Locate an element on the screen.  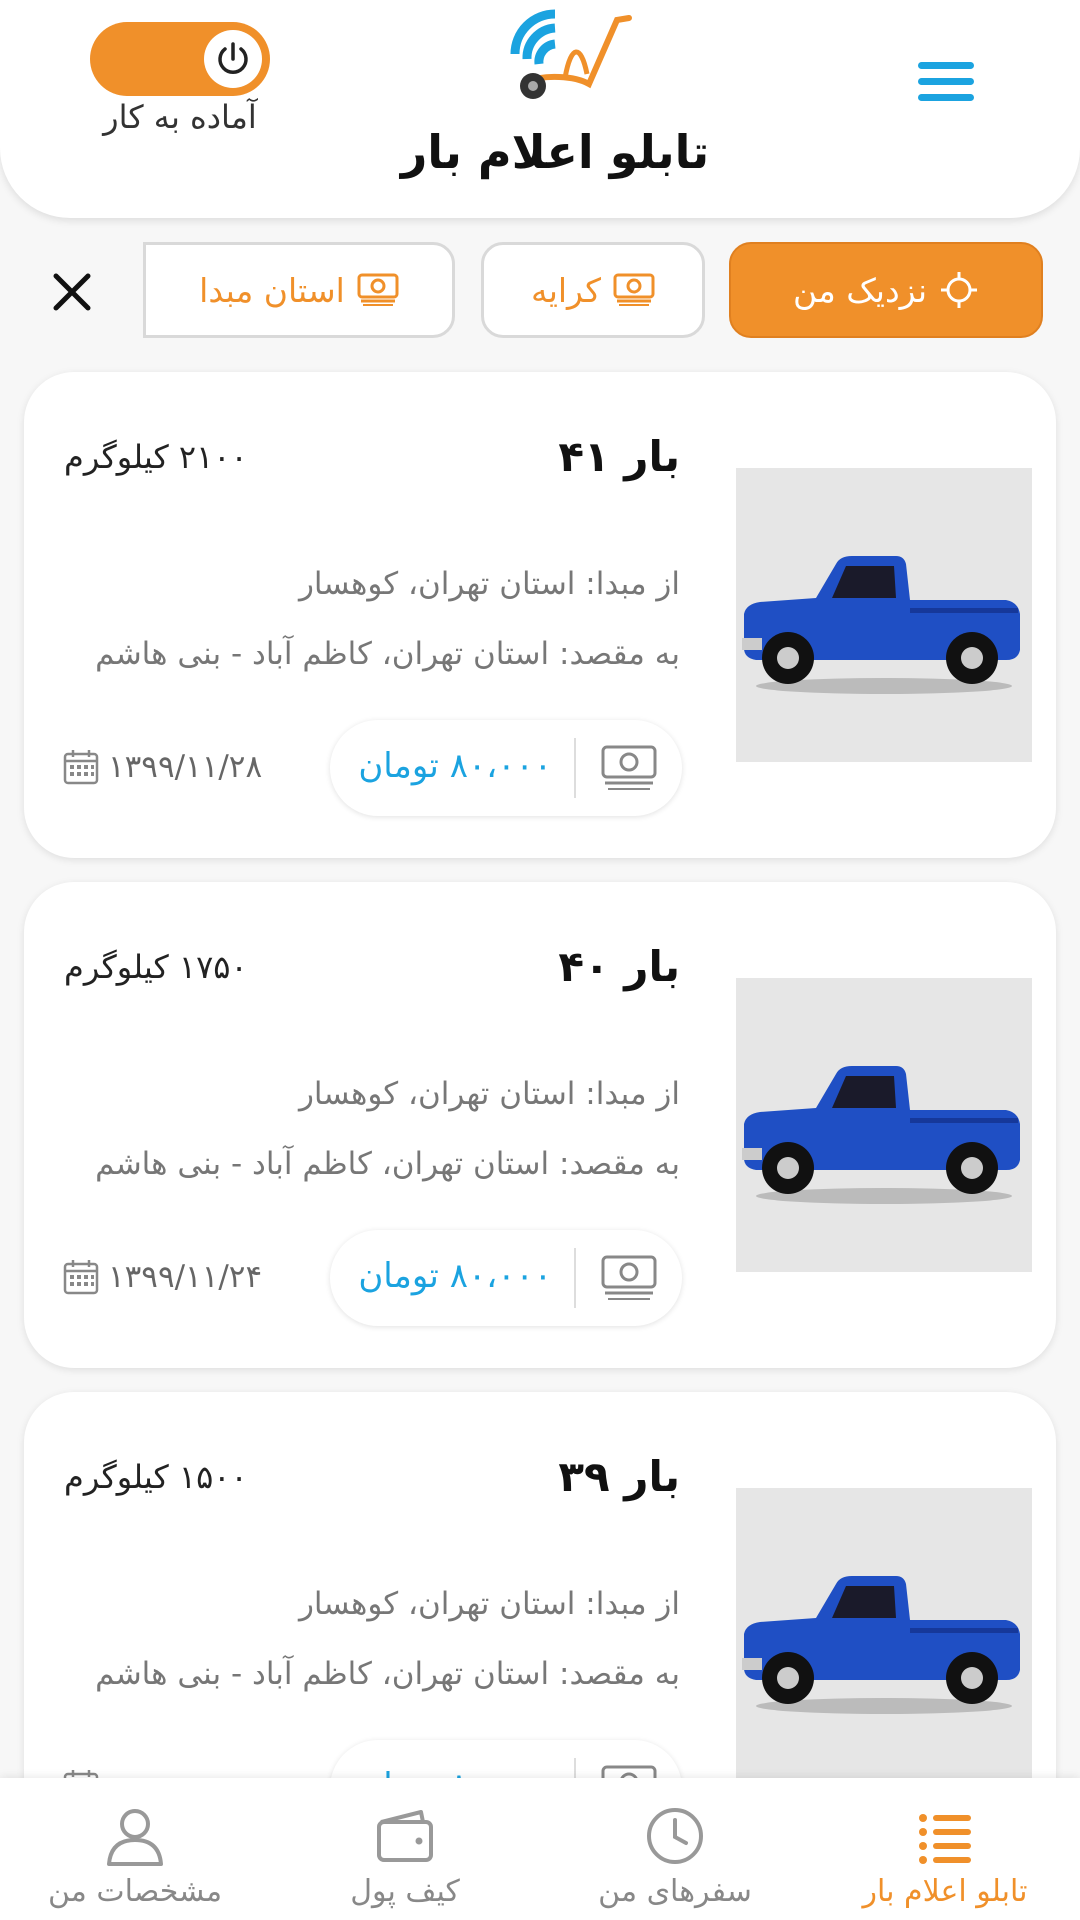
hamburger-menu-button is located at coordinates (948, 87).